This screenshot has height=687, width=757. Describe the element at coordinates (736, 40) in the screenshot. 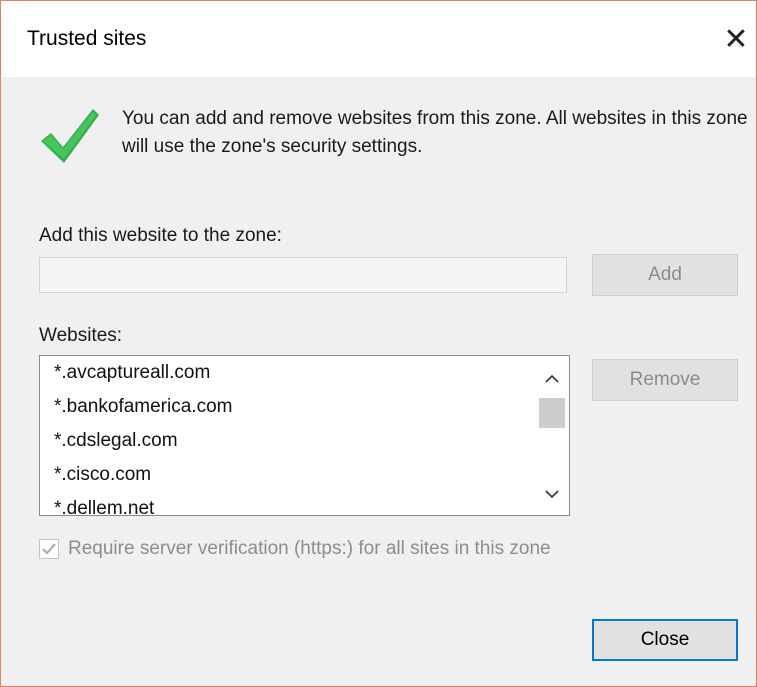

I see `close-window-icon: ✕` at that location.